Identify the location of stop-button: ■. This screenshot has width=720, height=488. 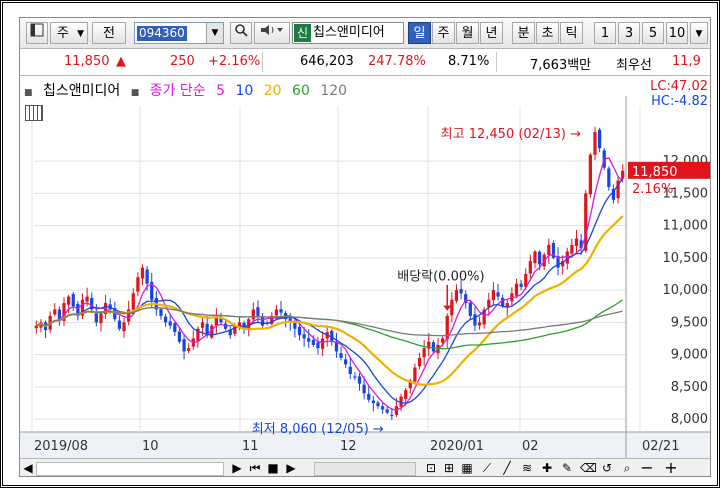
(273, 468).